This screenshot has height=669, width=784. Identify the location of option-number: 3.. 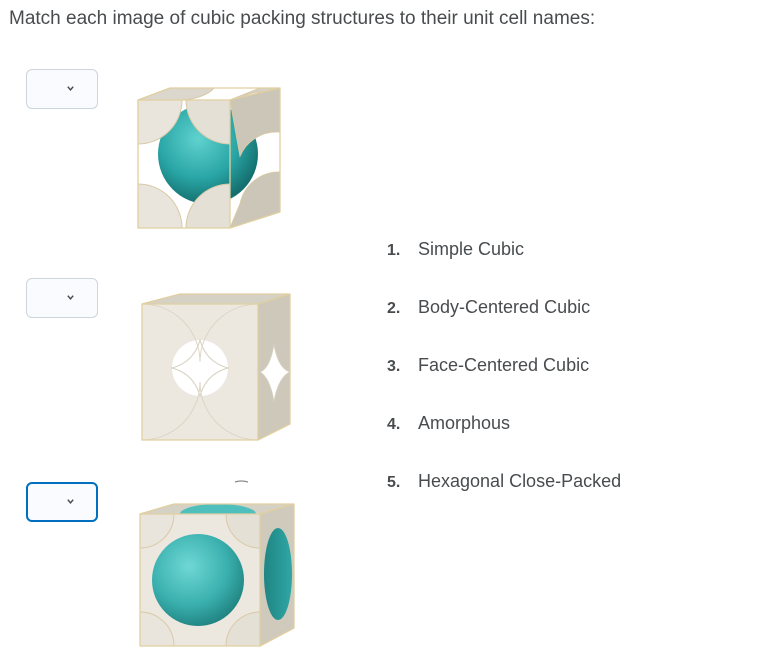
(394, 366).